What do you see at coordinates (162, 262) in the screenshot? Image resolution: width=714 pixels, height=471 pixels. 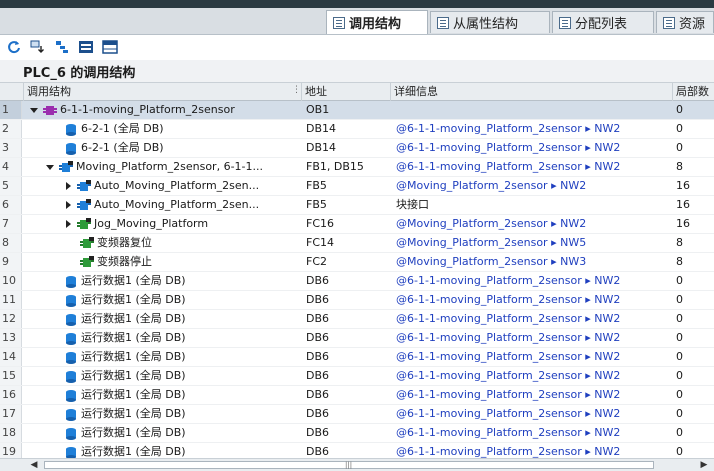 I see `call-structure-cell: 变频器停止` at bounding box center [162, 262].